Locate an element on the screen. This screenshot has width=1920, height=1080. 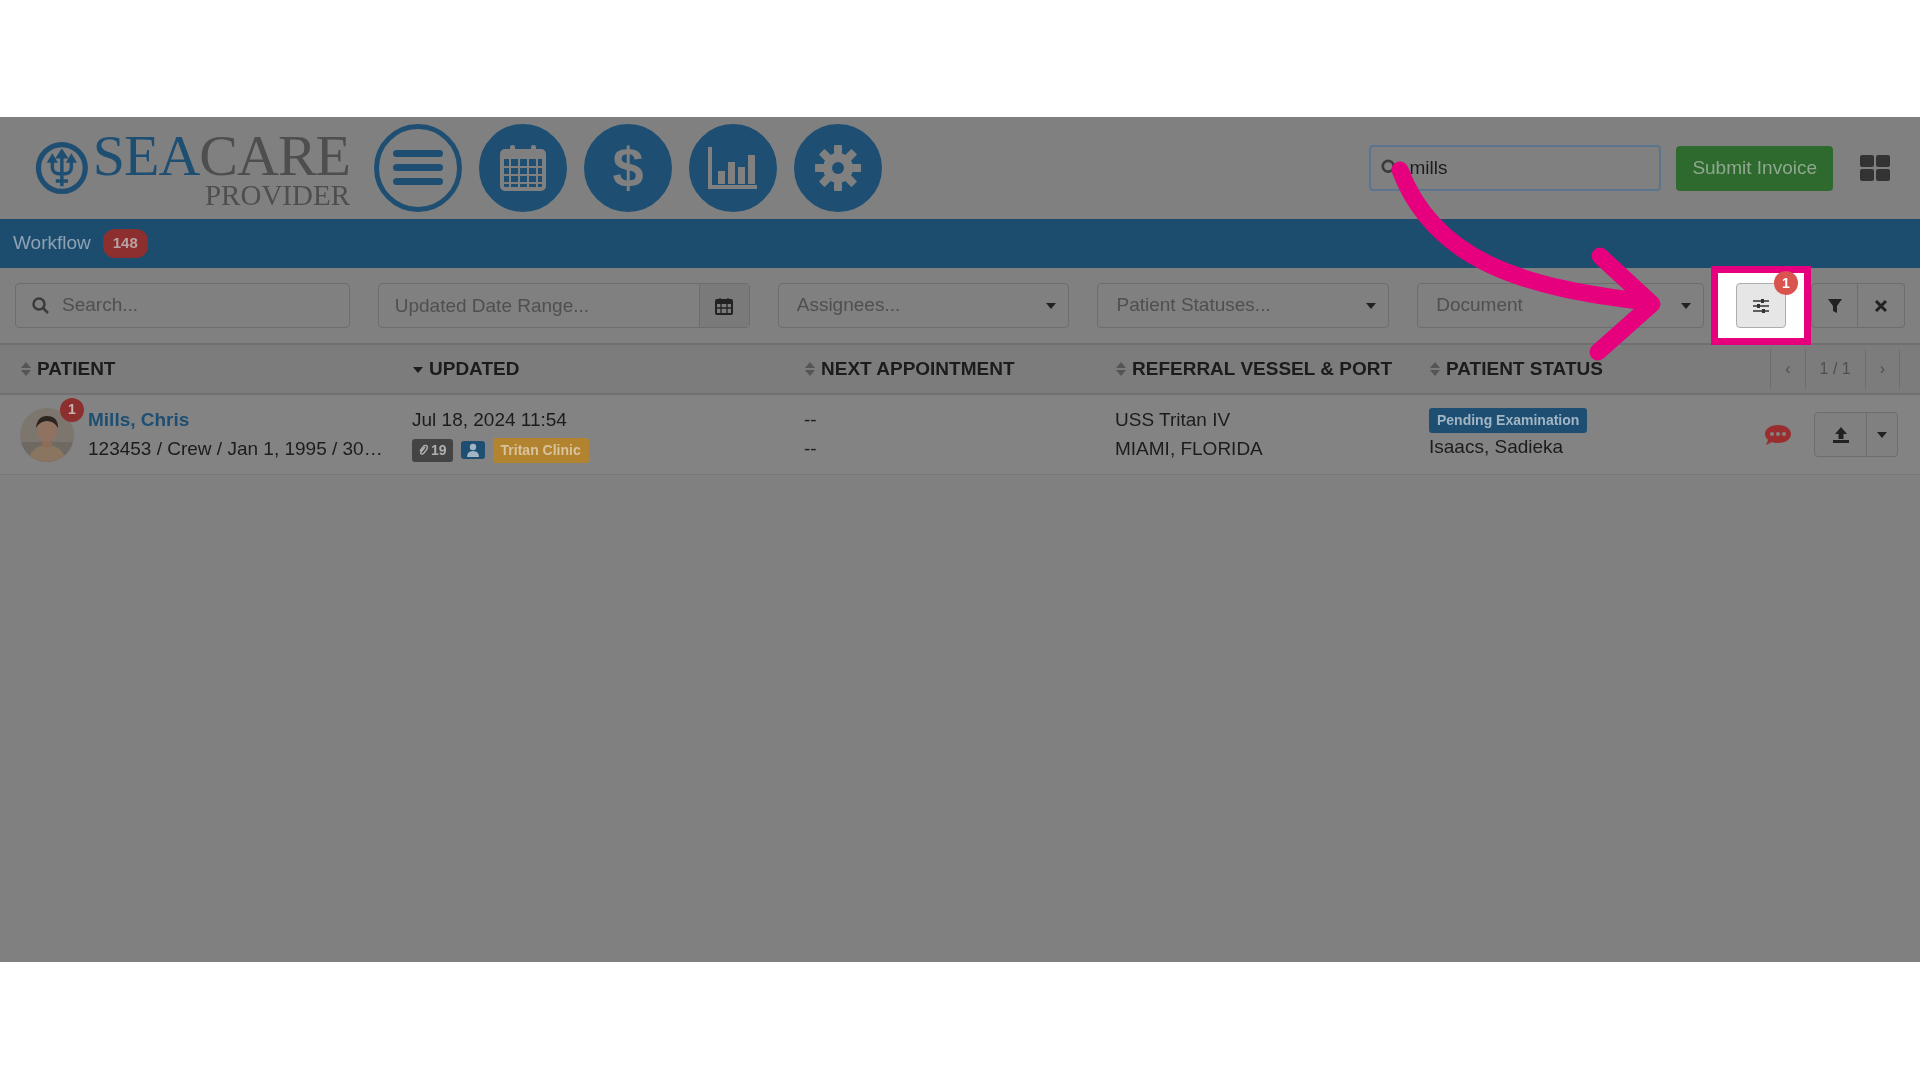
vessel-name: USS Tritan IV is located at coordinates (1173, 420).